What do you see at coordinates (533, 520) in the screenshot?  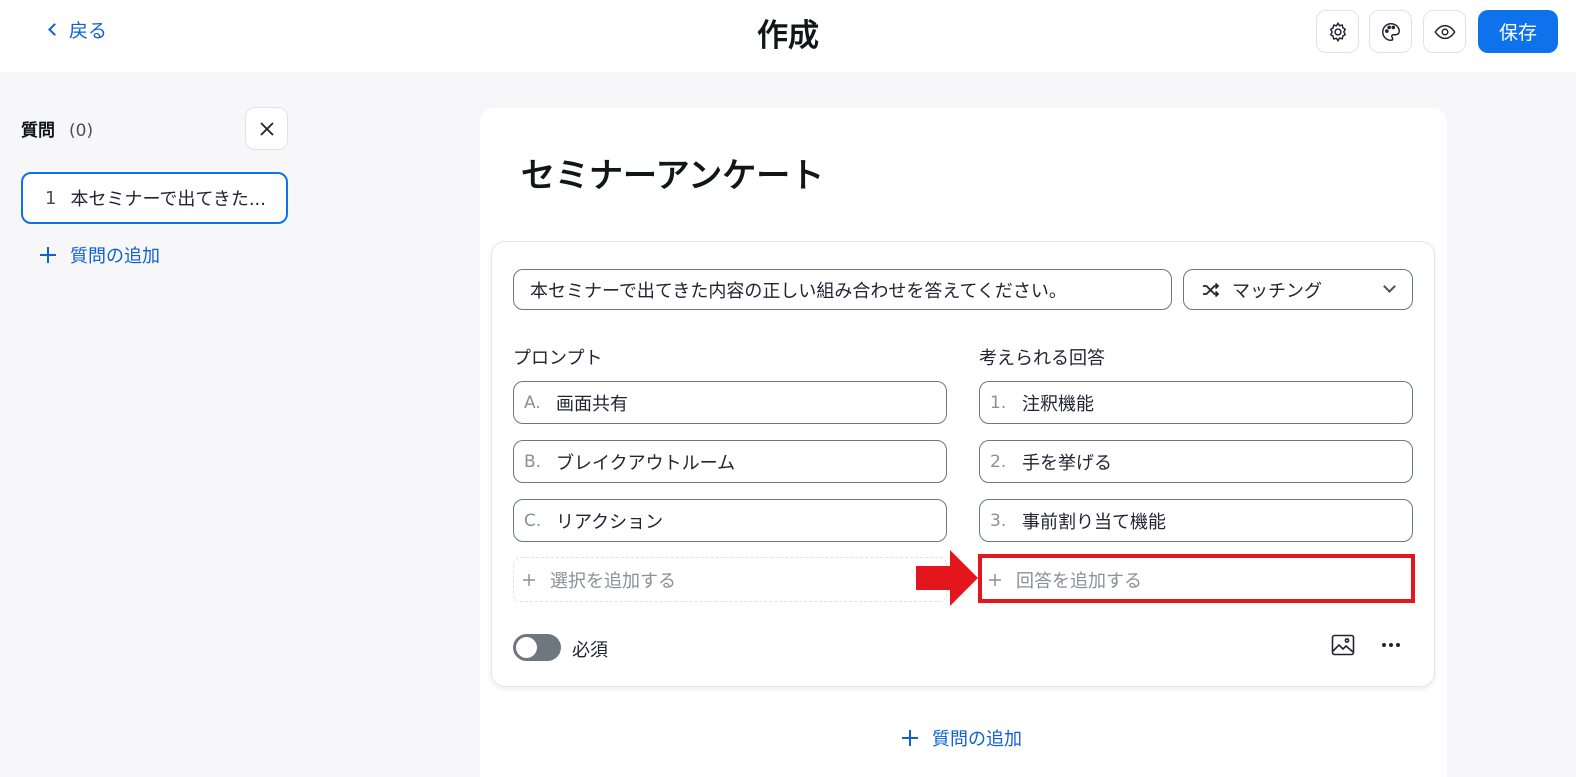 I see `prompt-mark: C.` at bounding box center [533, 520].